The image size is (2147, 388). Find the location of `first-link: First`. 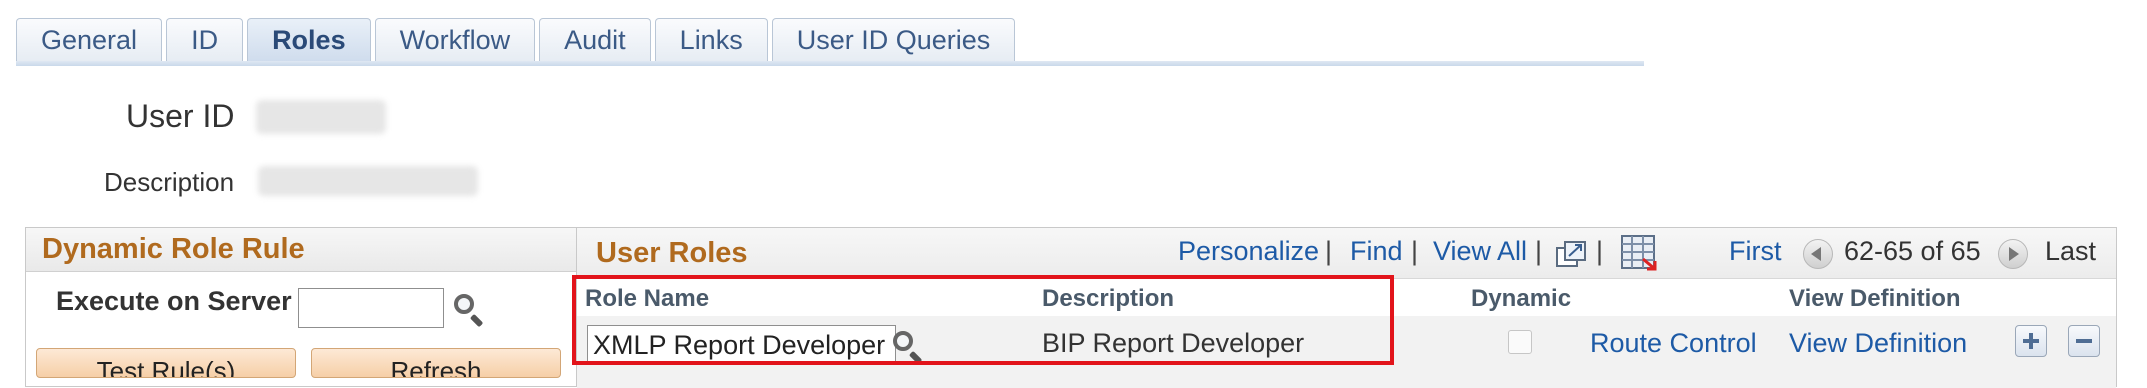

first-link: First is located at coordinates (1755, 251).